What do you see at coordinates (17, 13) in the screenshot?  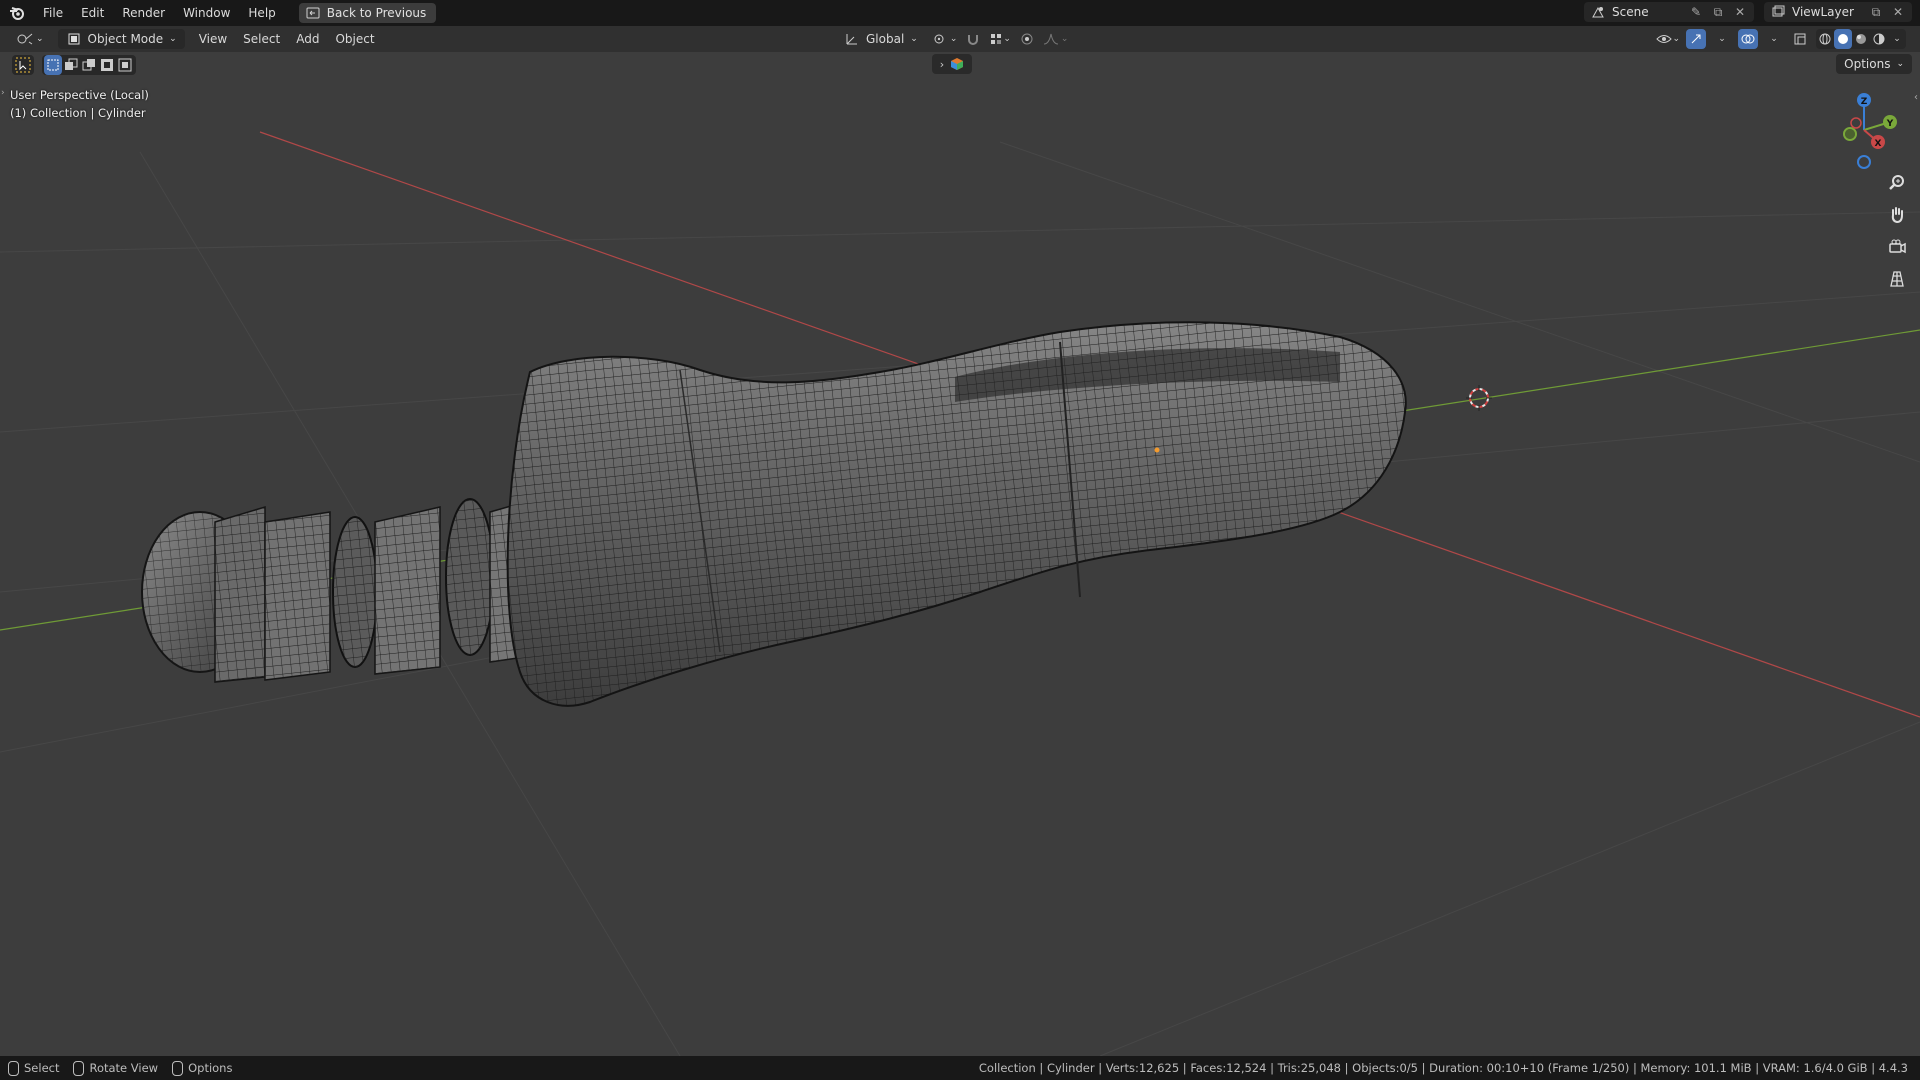 I see `blender-logo-icon` at bounding box center [17, 13].